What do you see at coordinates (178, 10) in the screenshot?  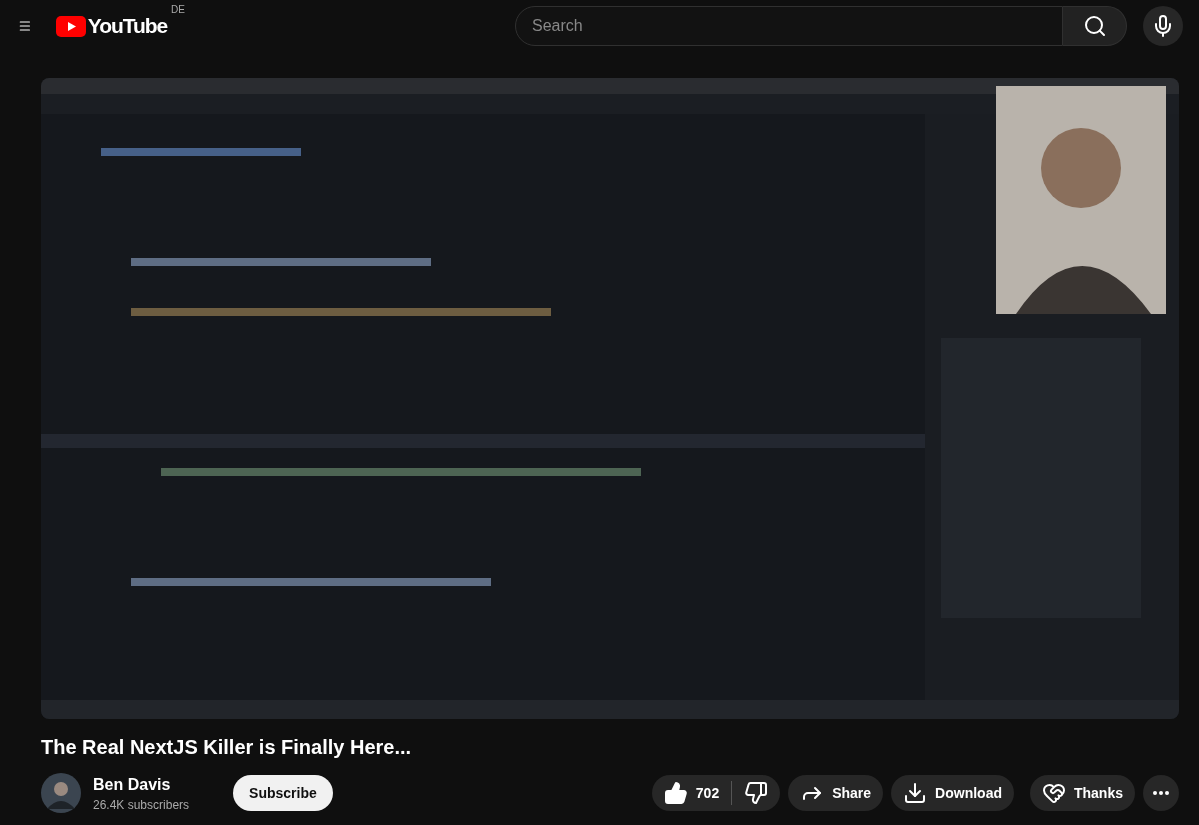 I see `country-code: DE` at bounding box center [178, 10].